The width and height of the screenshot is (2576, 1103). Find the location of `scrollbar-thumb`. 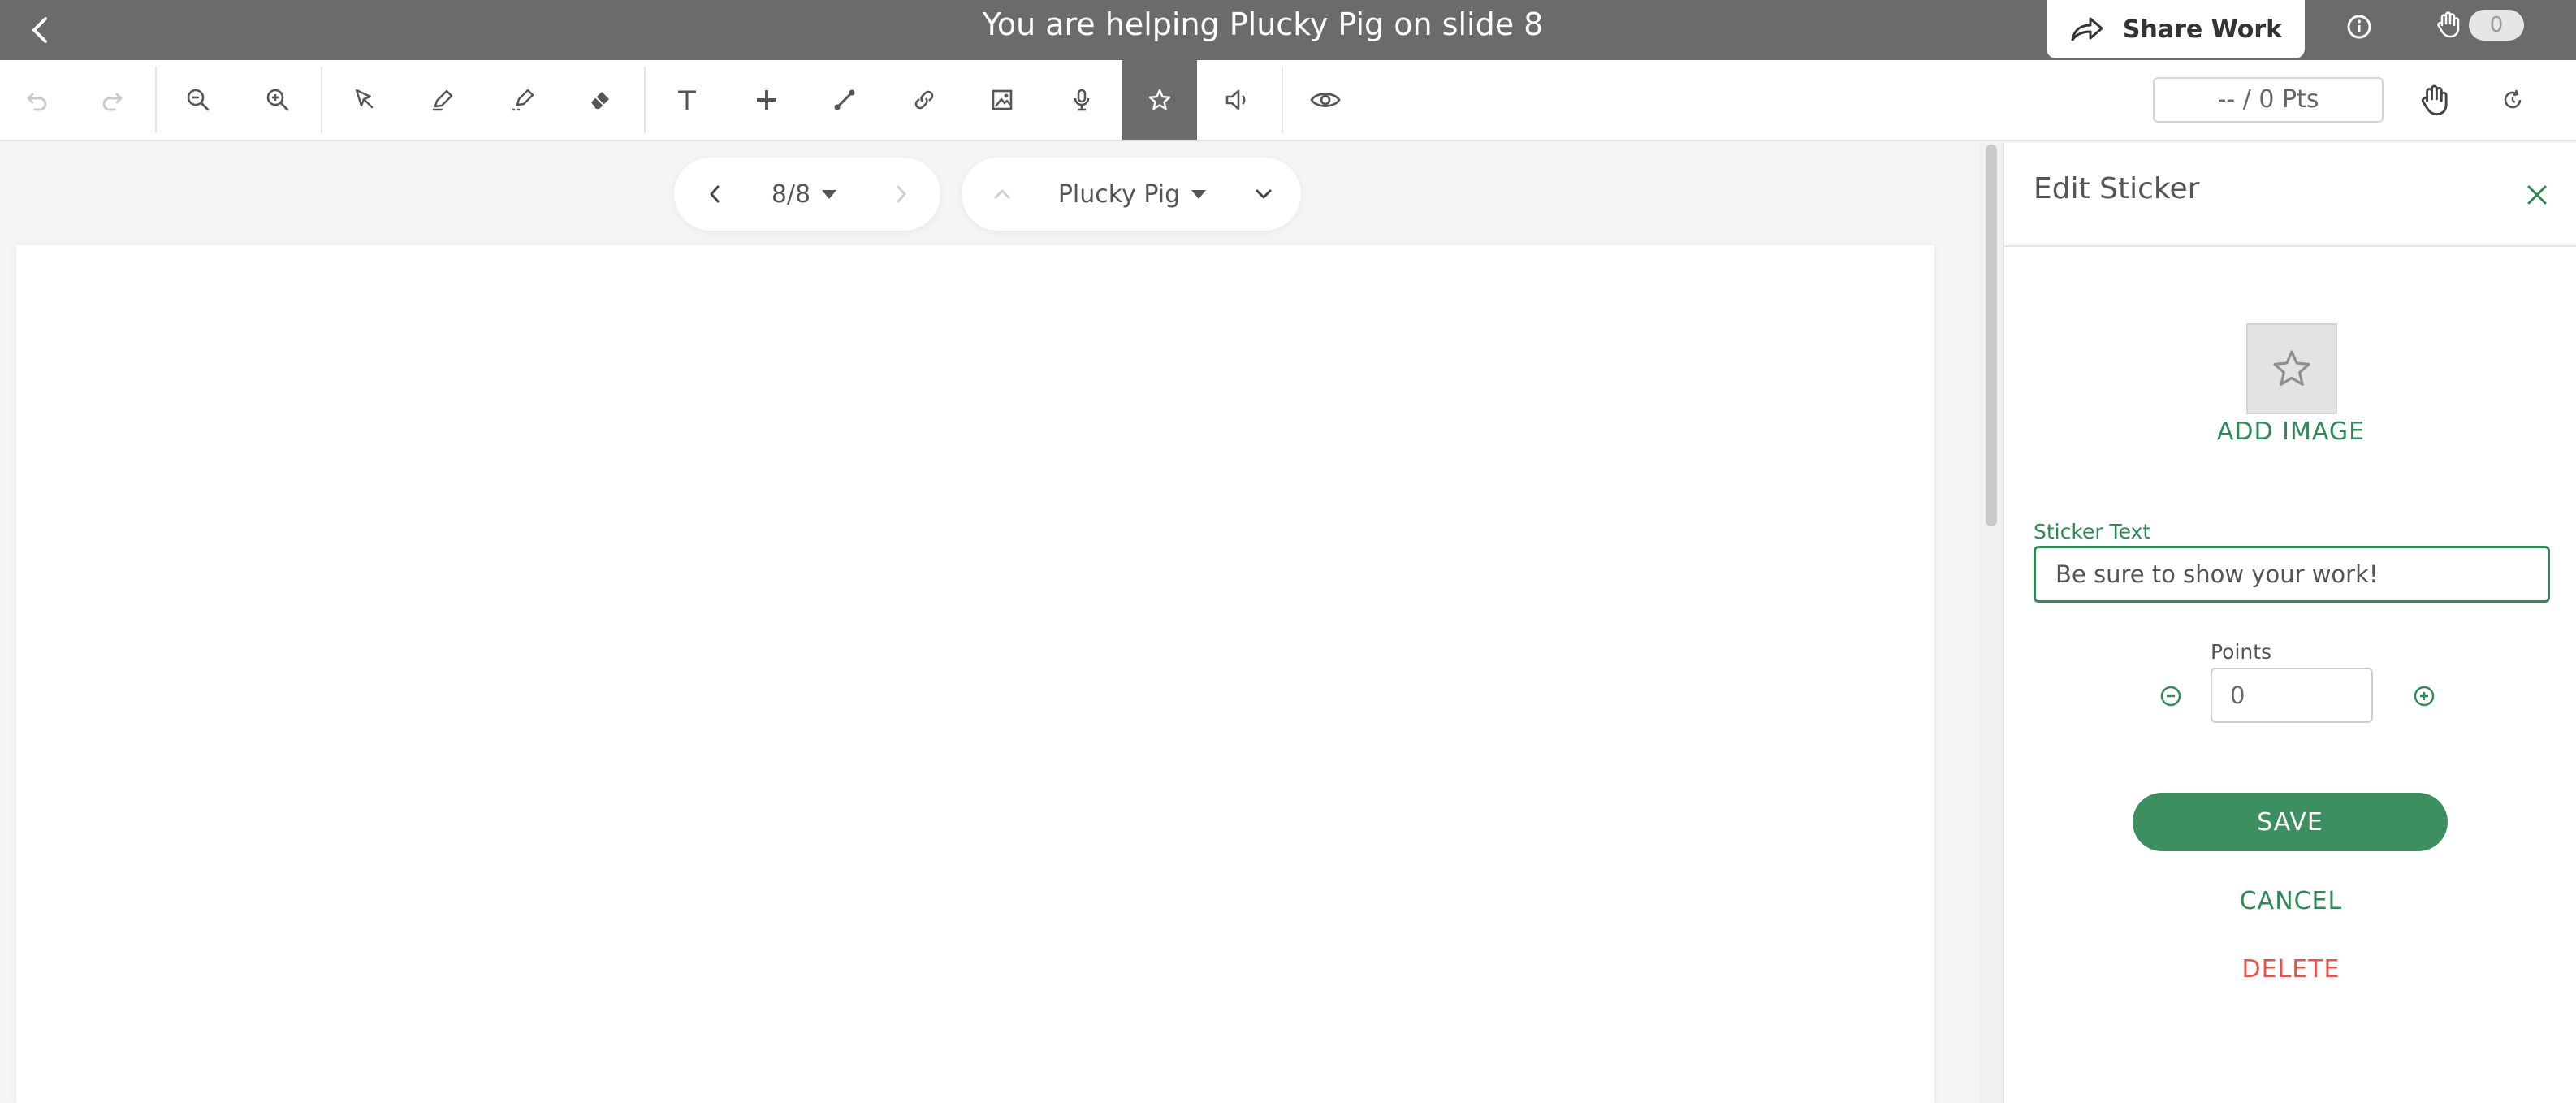

scrollbar-thumb is located at coordinates (1992, 335).